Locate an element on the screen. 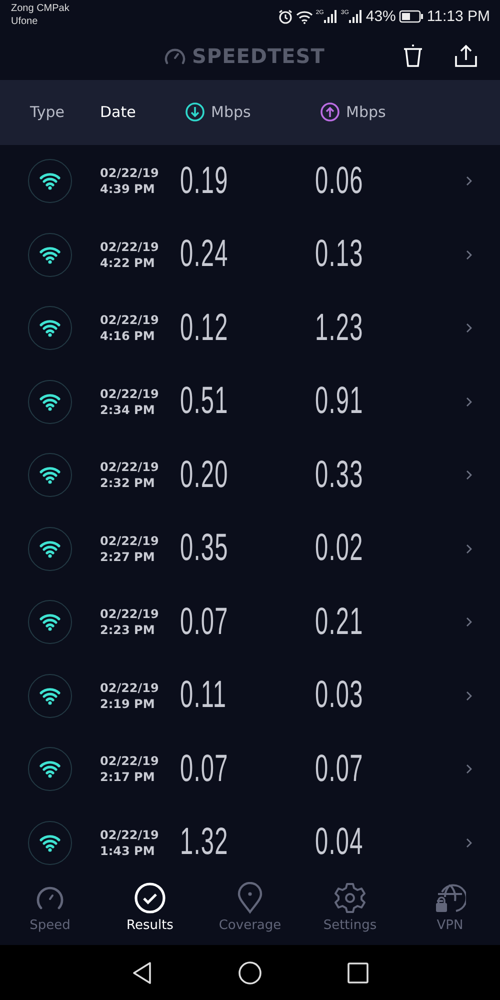  download-speed: 0.12 is located at coordinates (205, 328).